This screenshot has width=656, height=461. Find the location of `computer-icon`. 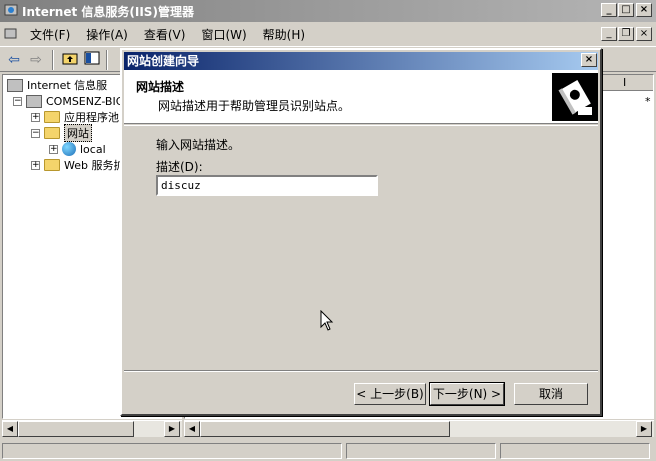

computer-icon is located at coordinates (34, 101).